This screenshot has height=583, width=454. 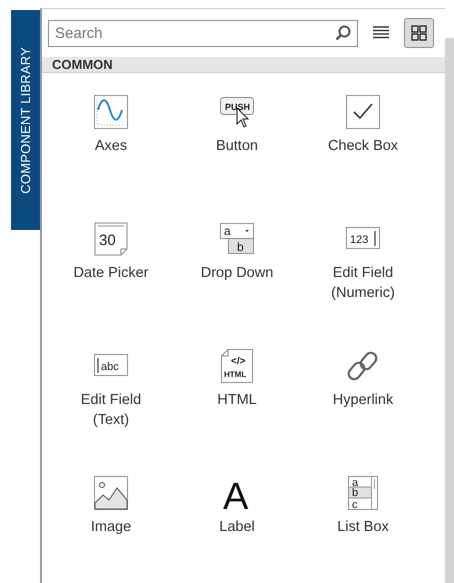 What do you see at coordinates (363, 262) in the screenshot?
I see `component-tile: 123 Edit Field (Numeric)` at bounding box center [363, 262].